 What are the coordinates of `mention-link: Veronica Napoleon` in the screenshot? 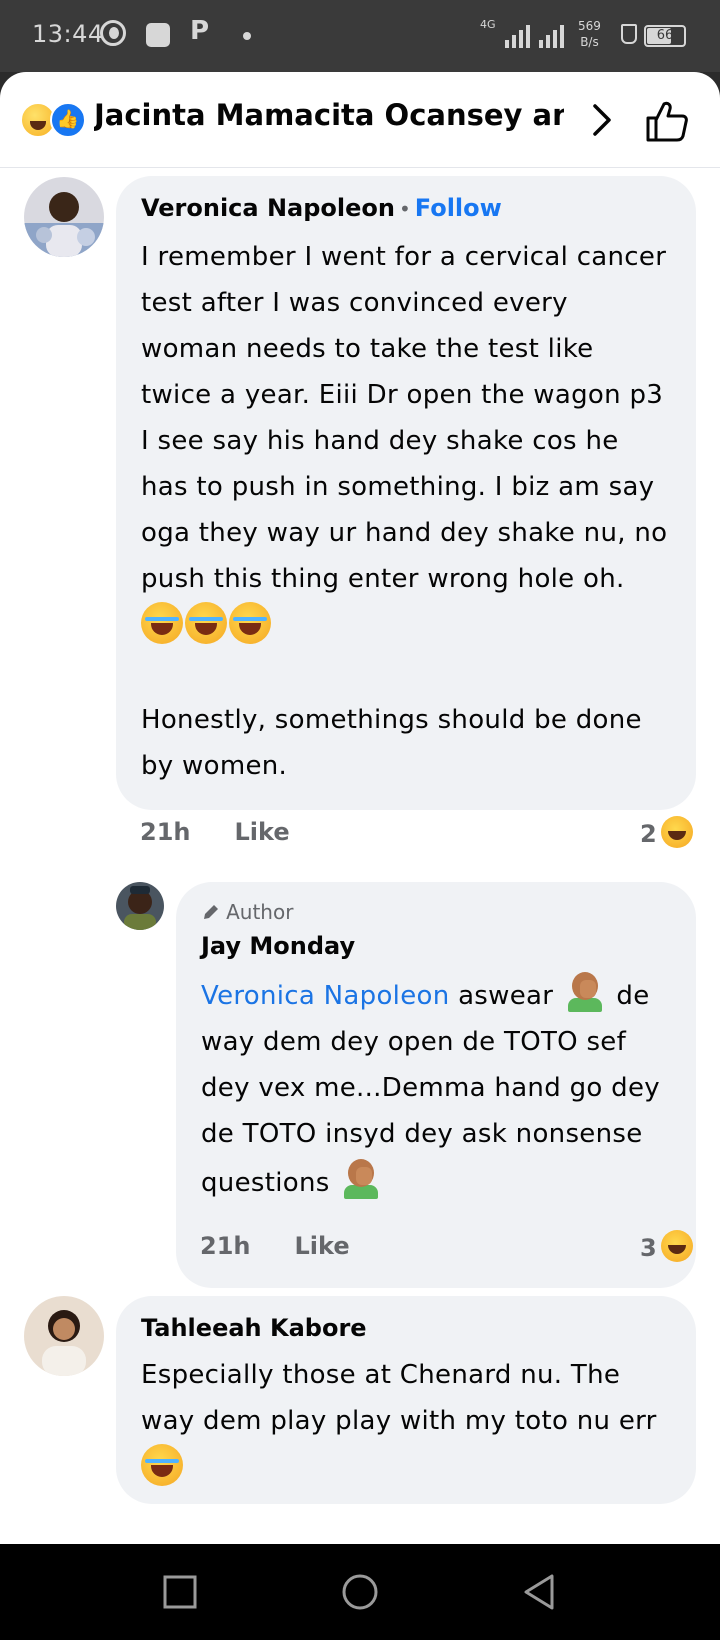 It's located at (325, 996).